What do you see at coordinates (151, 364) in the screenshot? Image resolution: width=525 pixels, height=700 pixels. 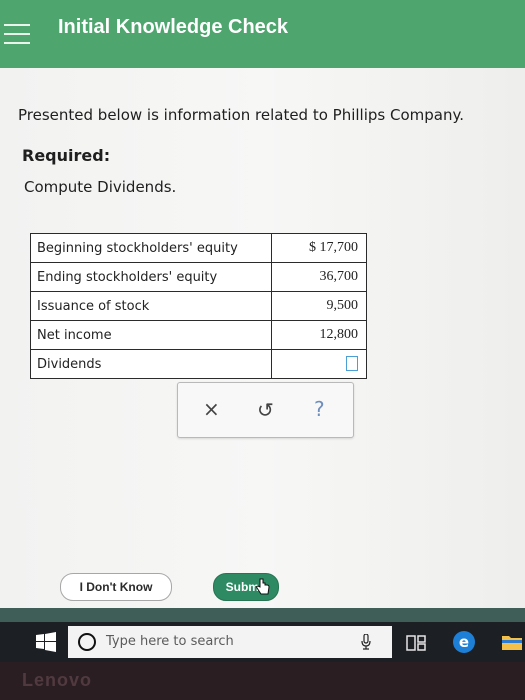 I see `row-label: Dividends` at bounding box center [151, 364].